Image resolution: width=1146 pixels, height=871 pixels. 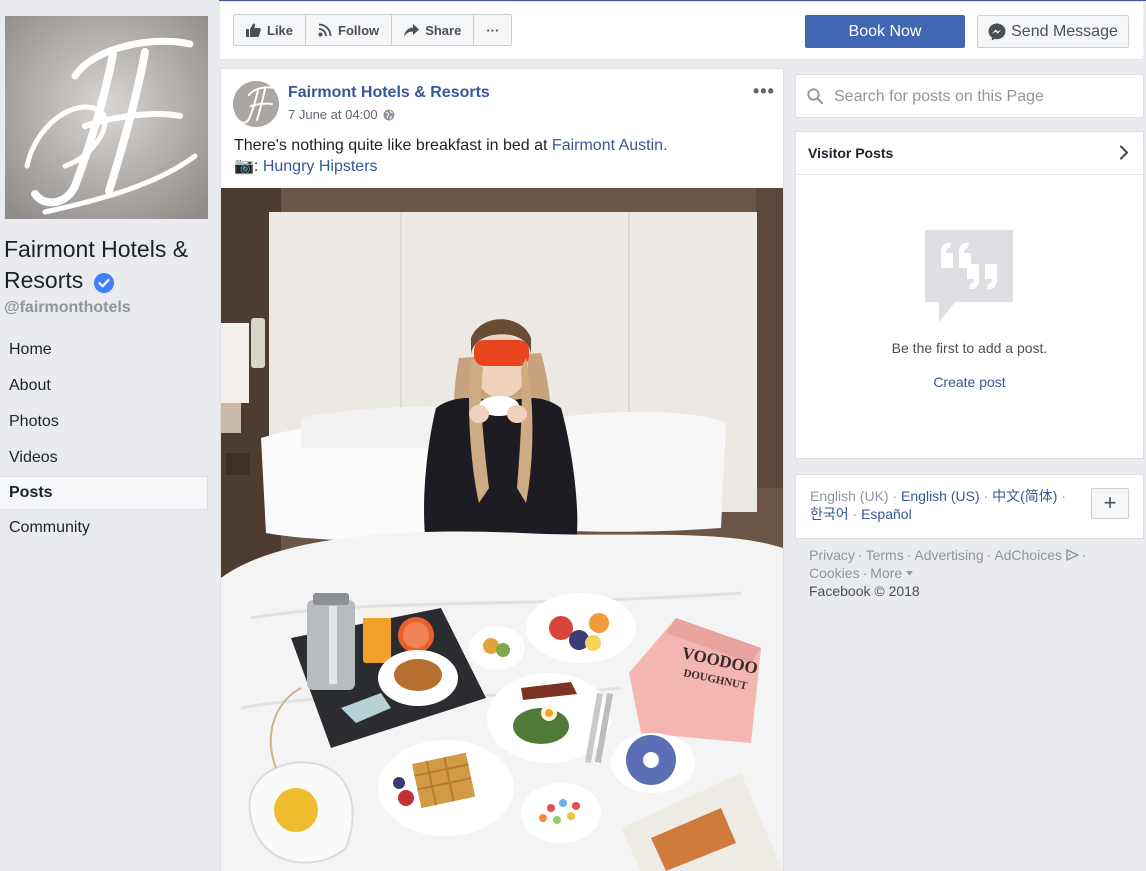 What do you see at coordinates (829, 514) in the screenshot?
I see `language-option: 한국어` at bounding box center [829, 514].